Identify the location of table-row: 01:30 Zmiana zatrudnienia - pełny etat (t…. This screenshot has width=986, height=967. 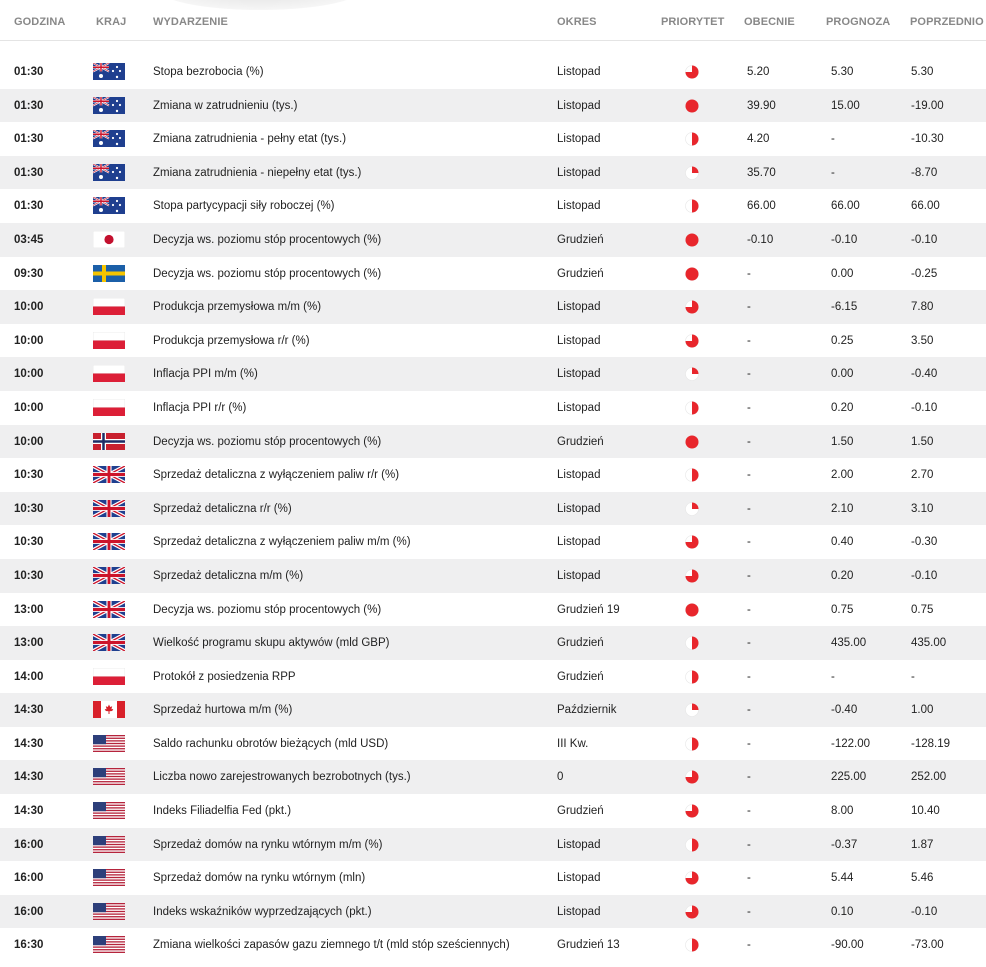
(493, 139).